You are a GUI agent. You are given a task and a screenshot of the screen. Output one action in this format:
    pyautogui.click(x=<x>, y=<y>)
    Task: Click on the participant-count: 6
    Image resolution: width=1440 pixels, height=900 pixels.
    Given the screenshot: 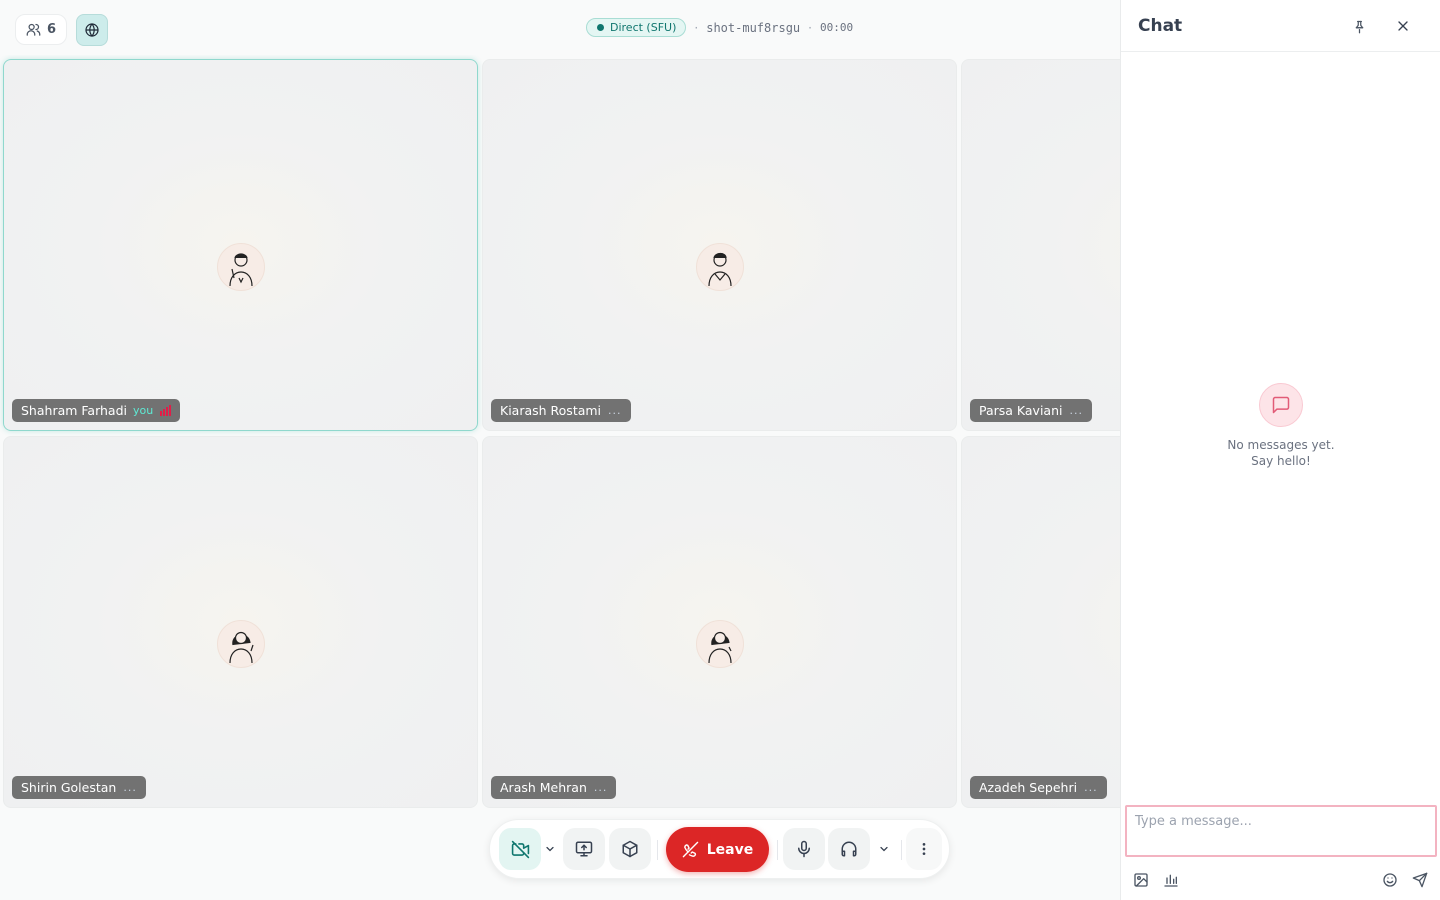 What is the action you would take?
    pyautogui.click(x=51, y=29)
    